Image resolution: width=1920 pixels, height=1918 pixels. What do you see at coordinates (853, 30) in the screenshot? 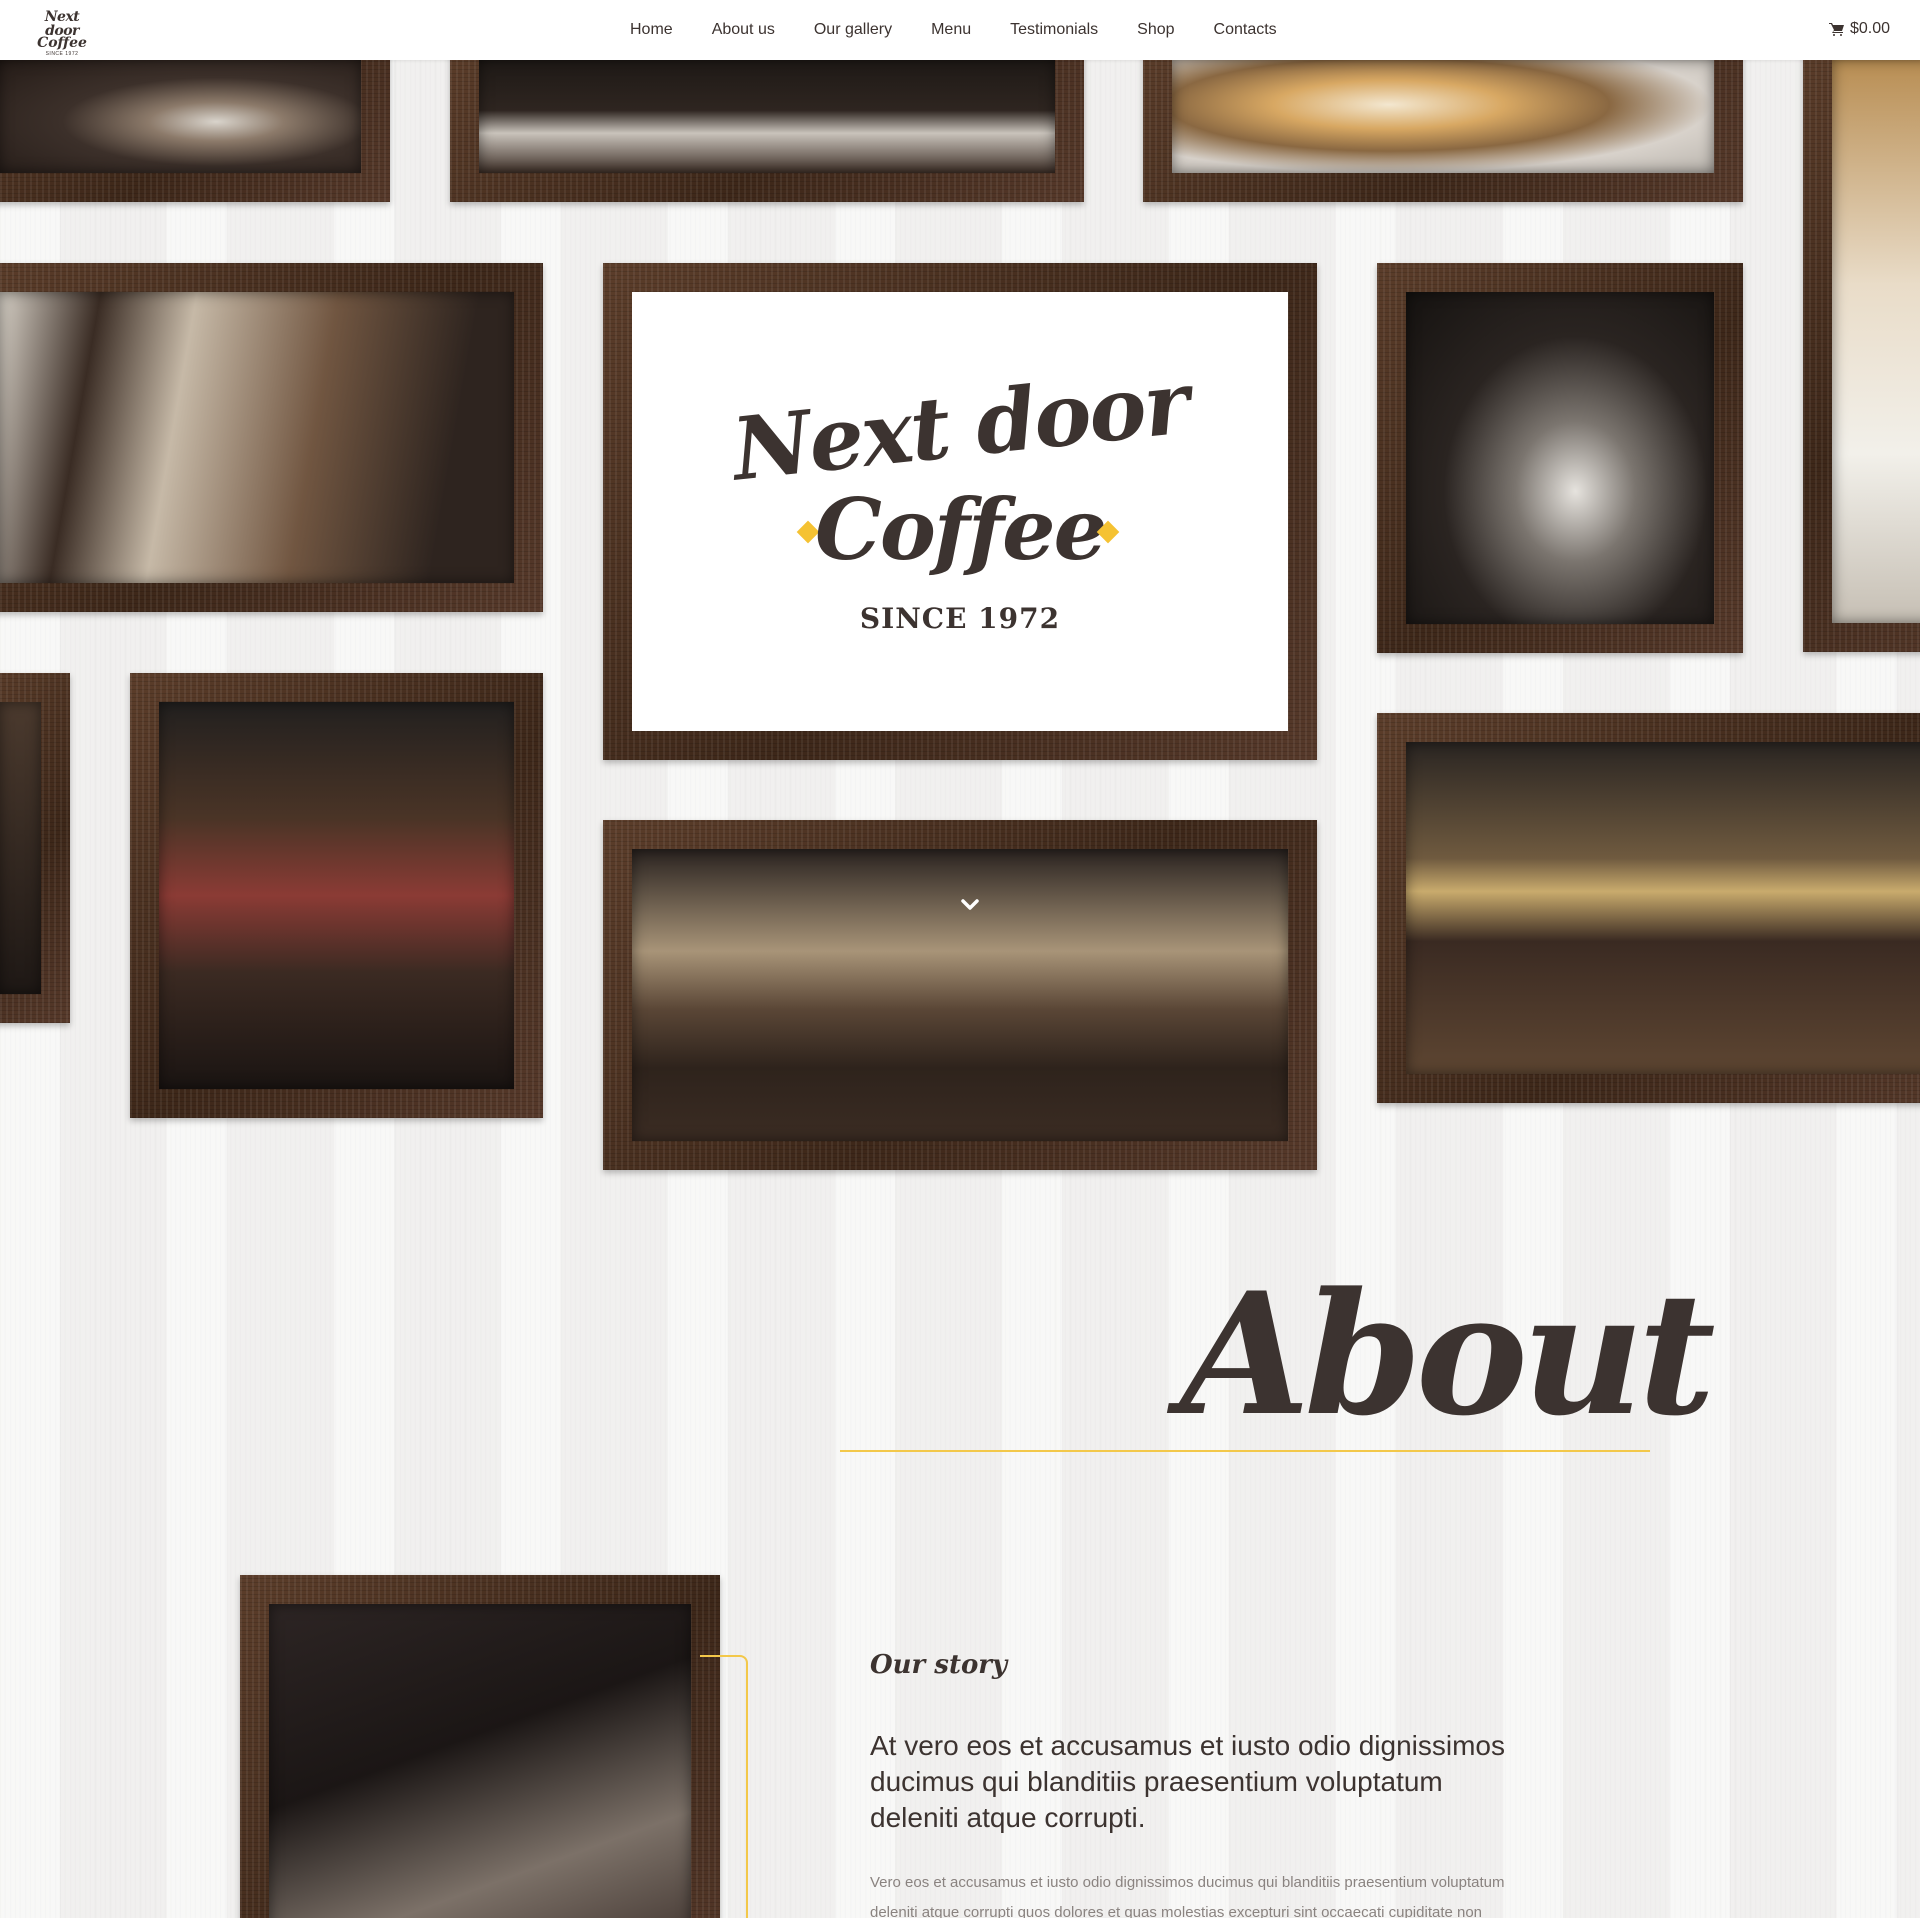
I see `nav-our-gallery: Our gallery` at bounding box center [853, 30].